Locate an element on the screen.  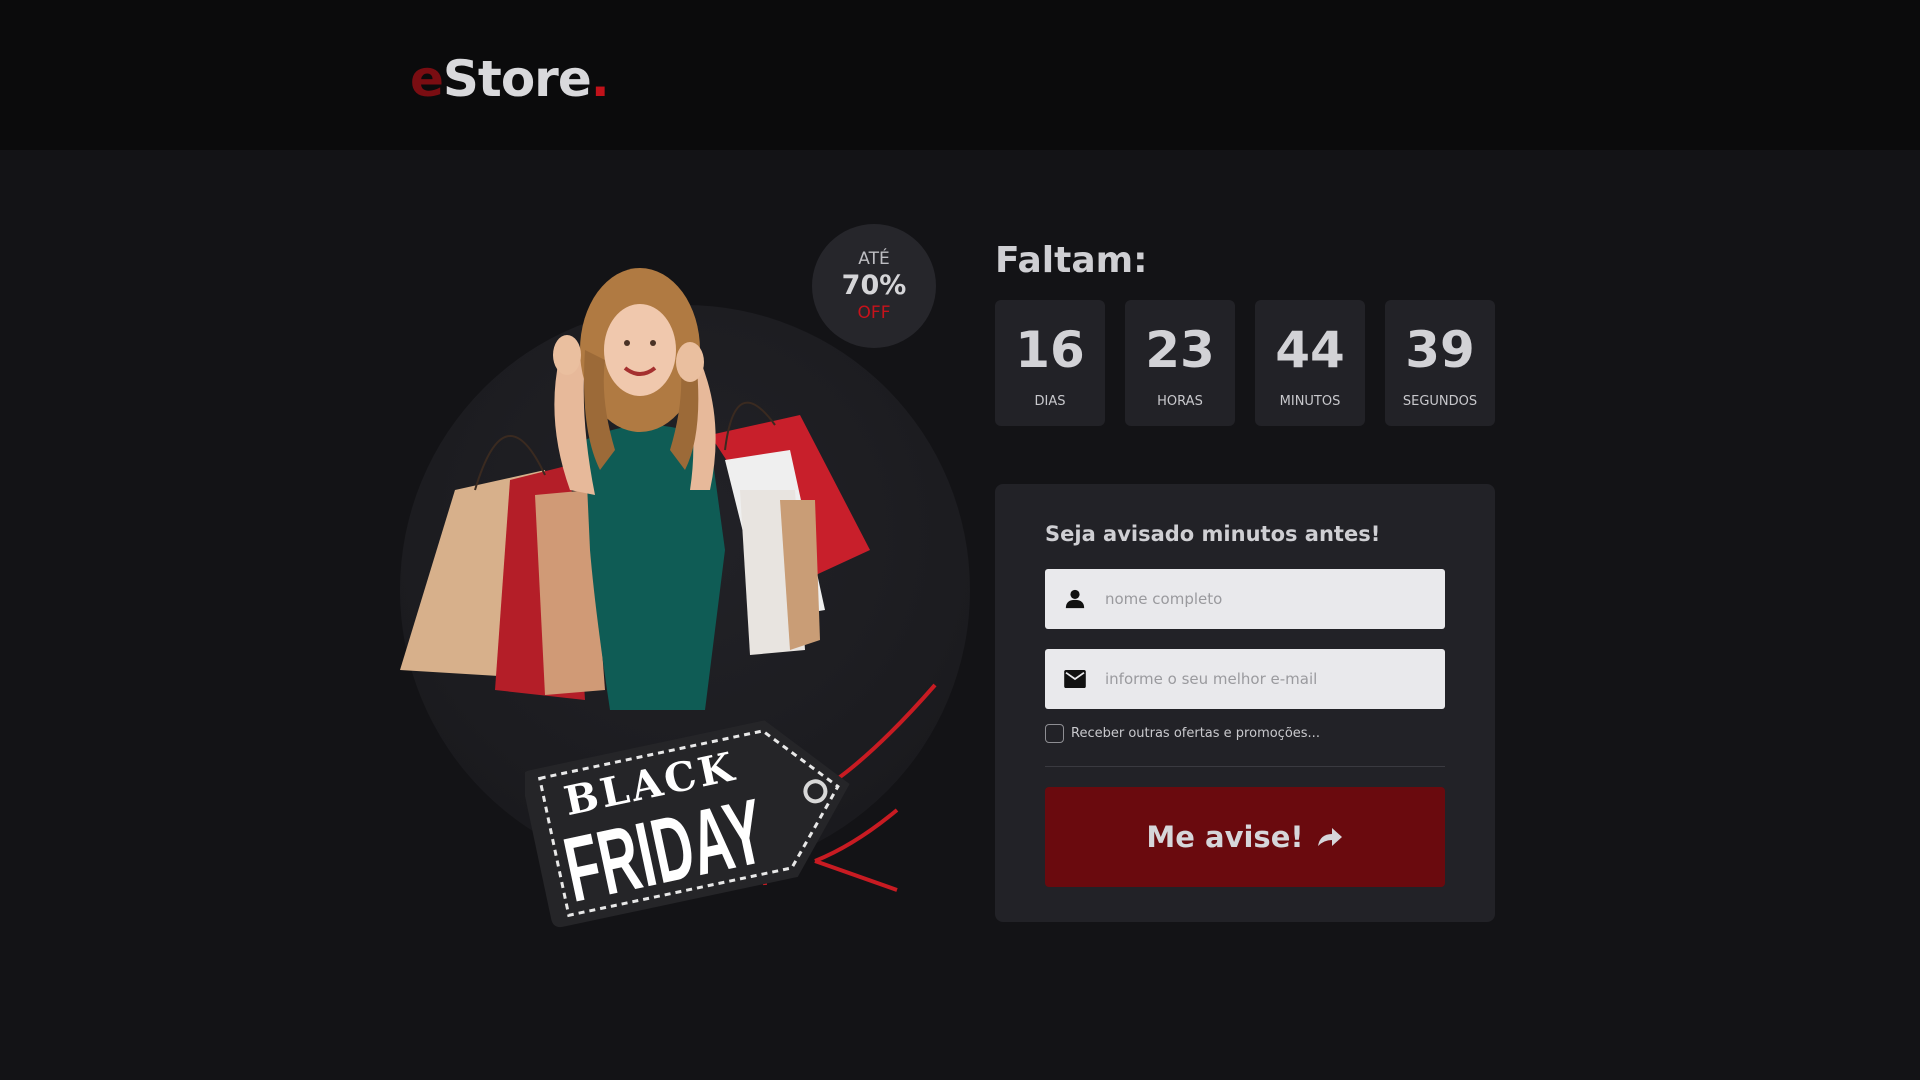
store-logo: eStore. is located at coordinates (510, 79).